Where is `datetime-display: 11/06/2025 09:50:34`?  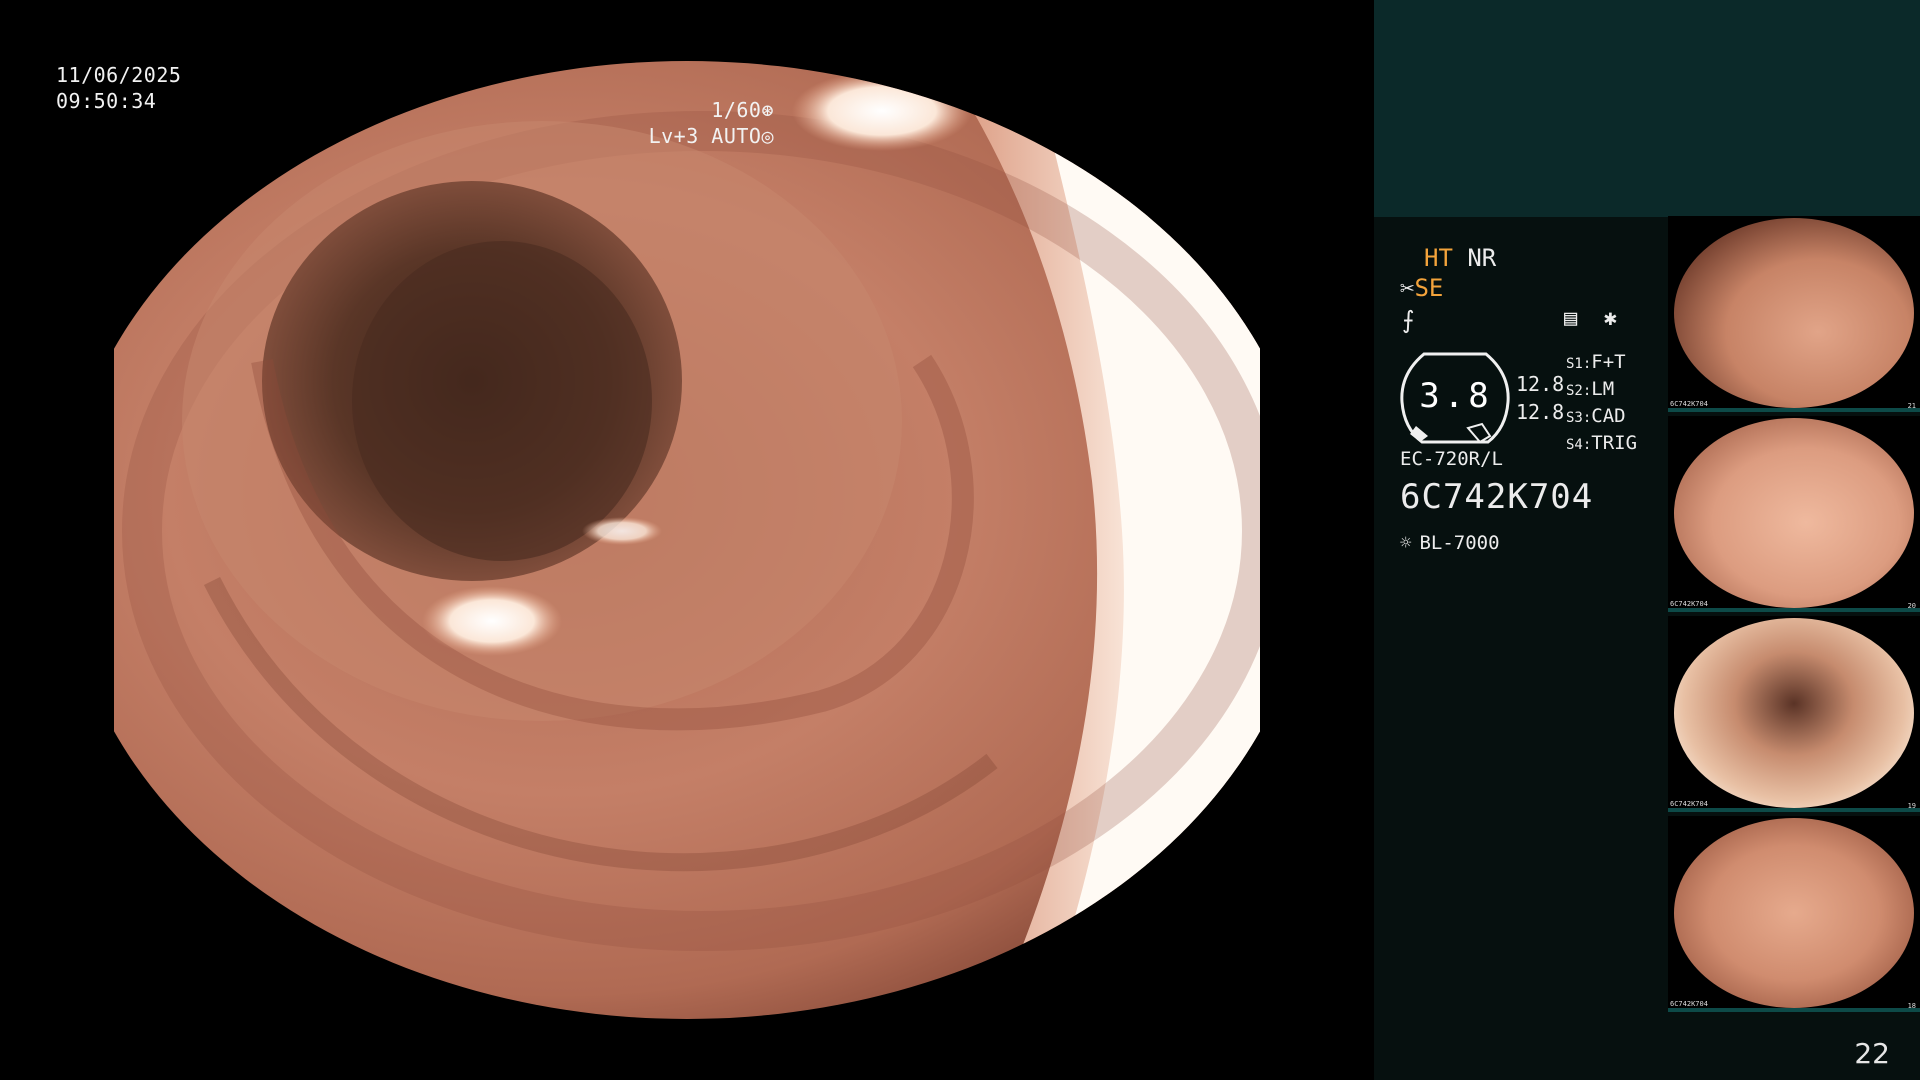 datetime-display: 11/06/2025 09:50:34 is located at coordinates (118, 88).